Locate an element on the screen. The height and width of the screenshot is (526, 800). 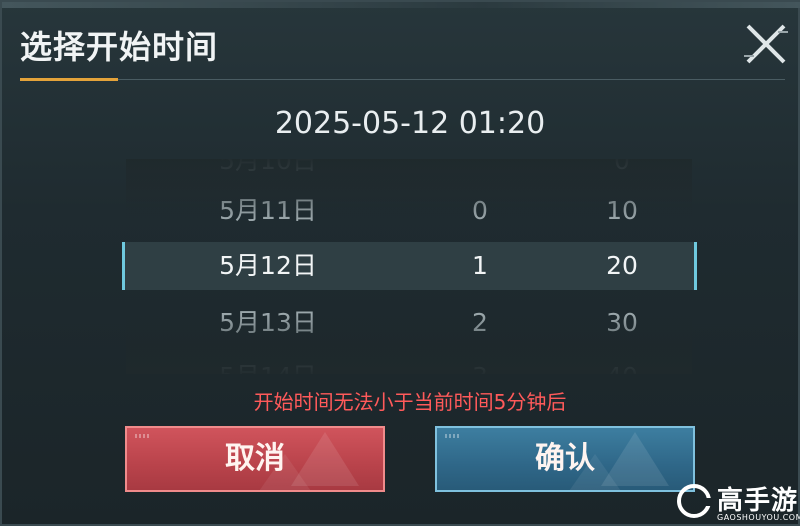
hour-option: 3 is located at coordinates (480, 361).